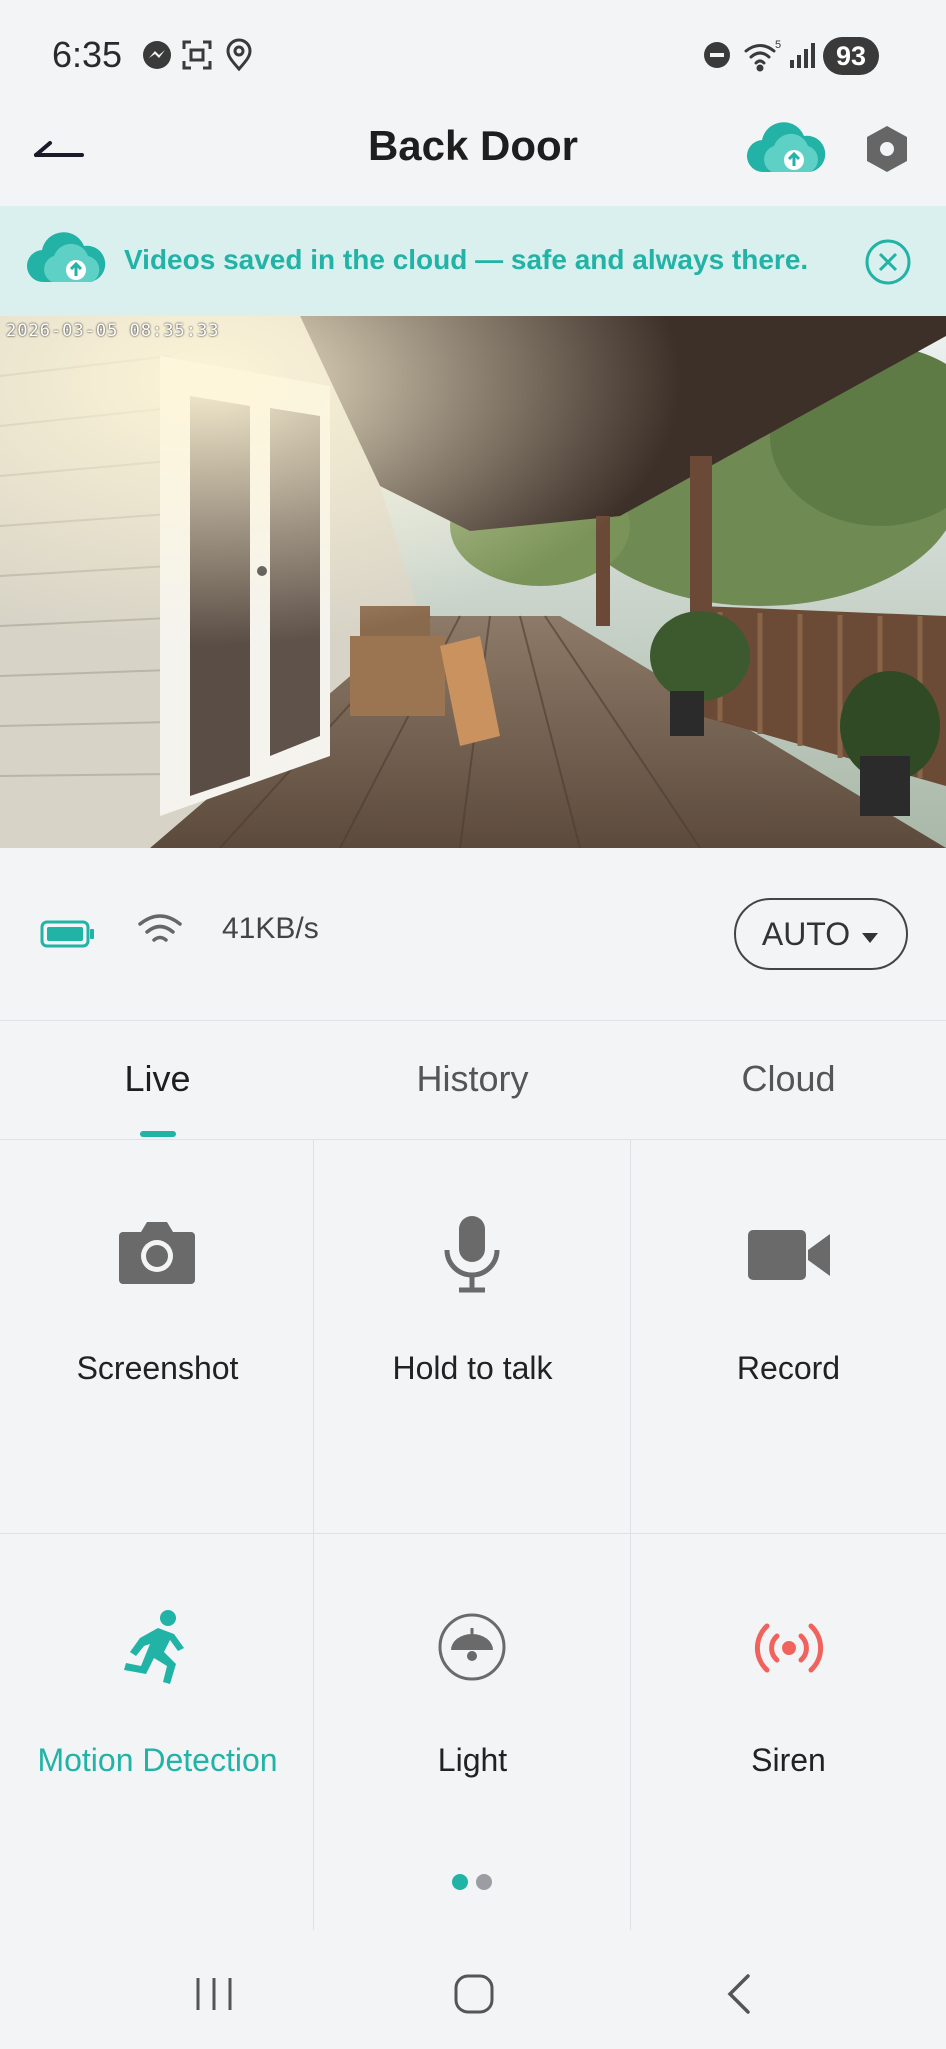 This screenshot has width=946, height=2049. Describe the element at coordinates (762, 55) in the screenshot. I see `wifi-icon: 5` at that location.